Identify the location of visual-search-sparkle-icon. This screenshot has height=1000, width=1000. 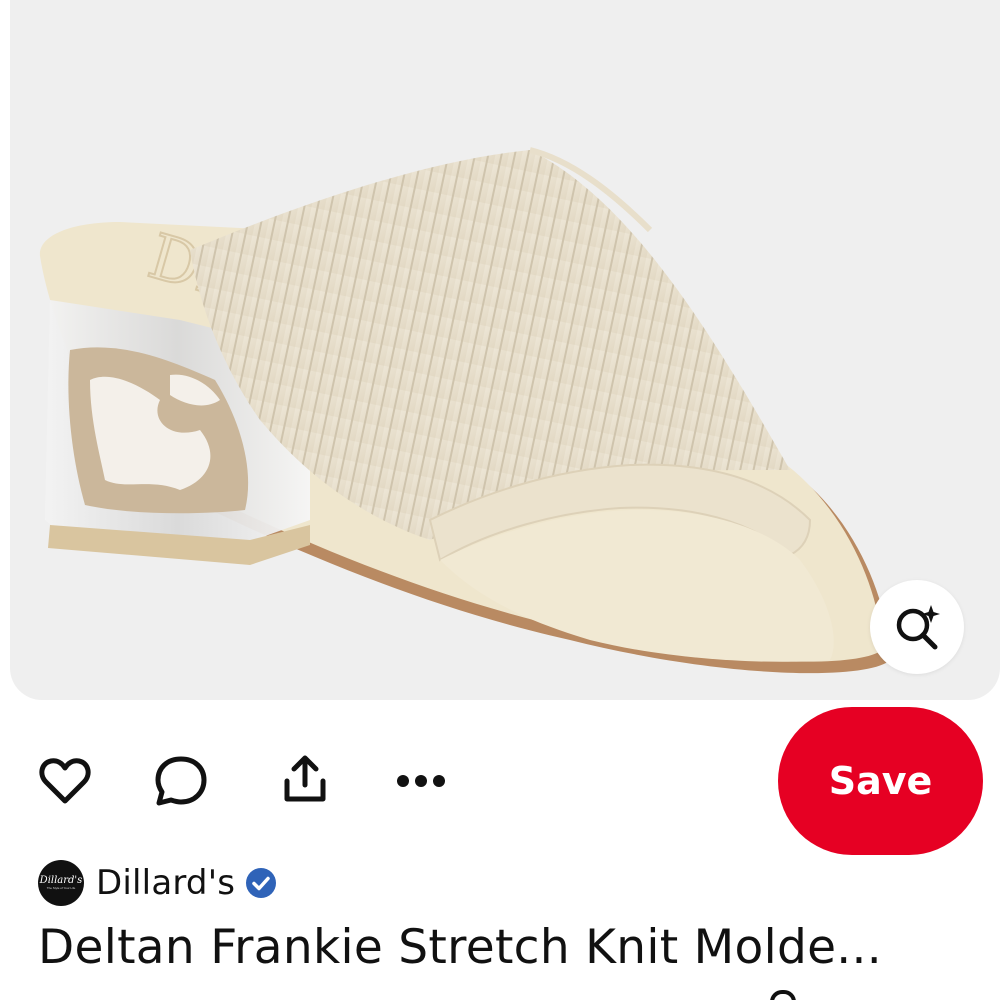
(918, 627).